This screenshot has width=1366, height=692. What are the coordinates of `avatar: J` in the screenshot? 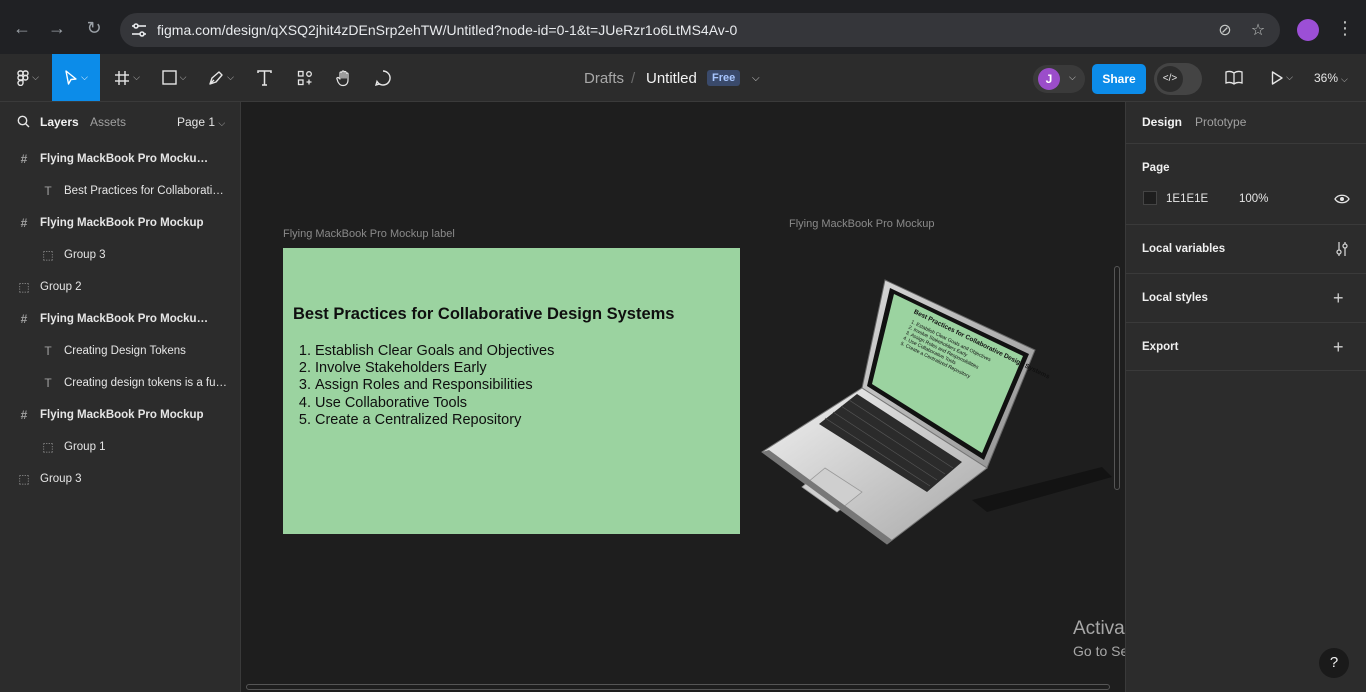 It's located at (1049, 79).